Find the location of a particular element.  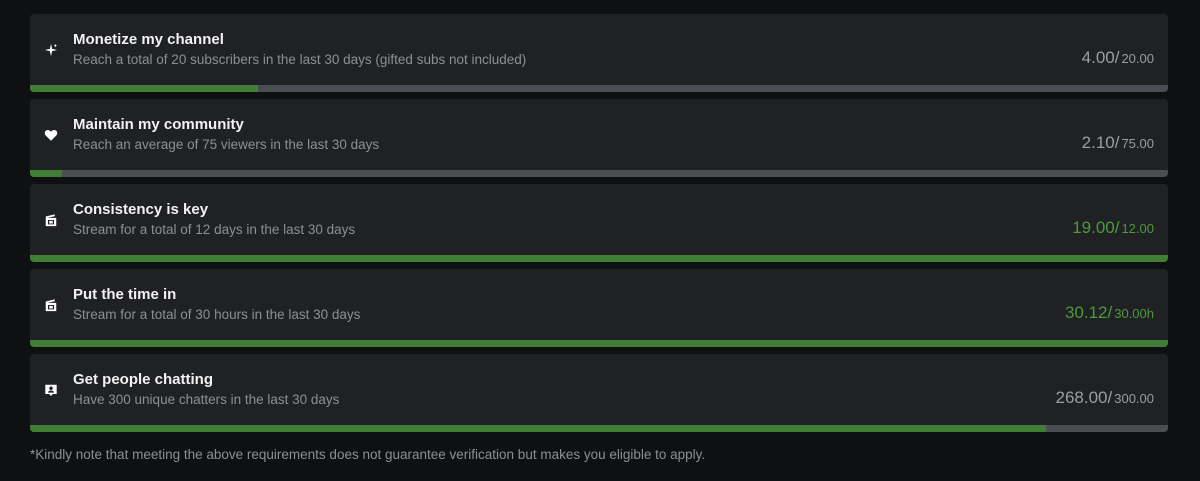

requirement-target: 75.00 is located at coordinates (1137, 143).